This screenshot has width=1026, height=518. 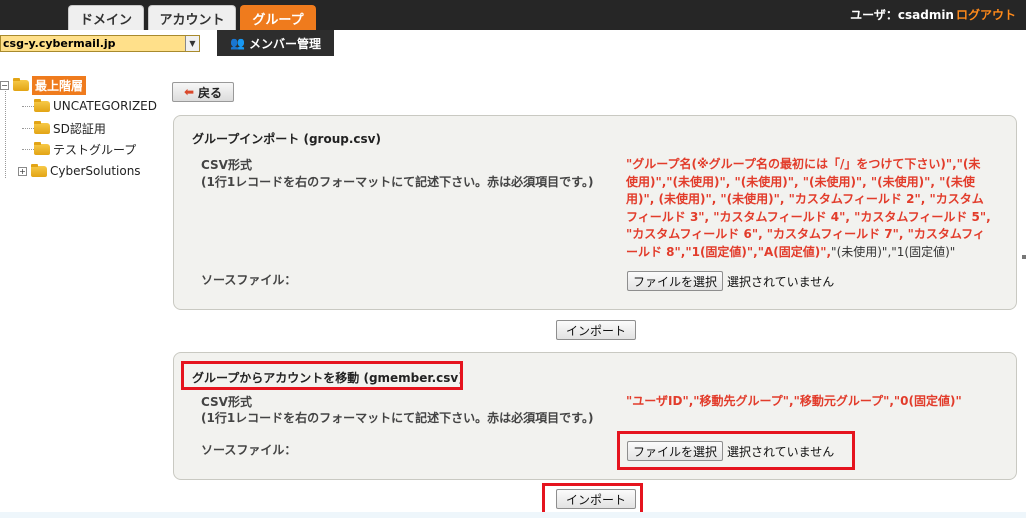 I want to click on panel-title: グループインポート (group.csv), so click(x=286, y=139).